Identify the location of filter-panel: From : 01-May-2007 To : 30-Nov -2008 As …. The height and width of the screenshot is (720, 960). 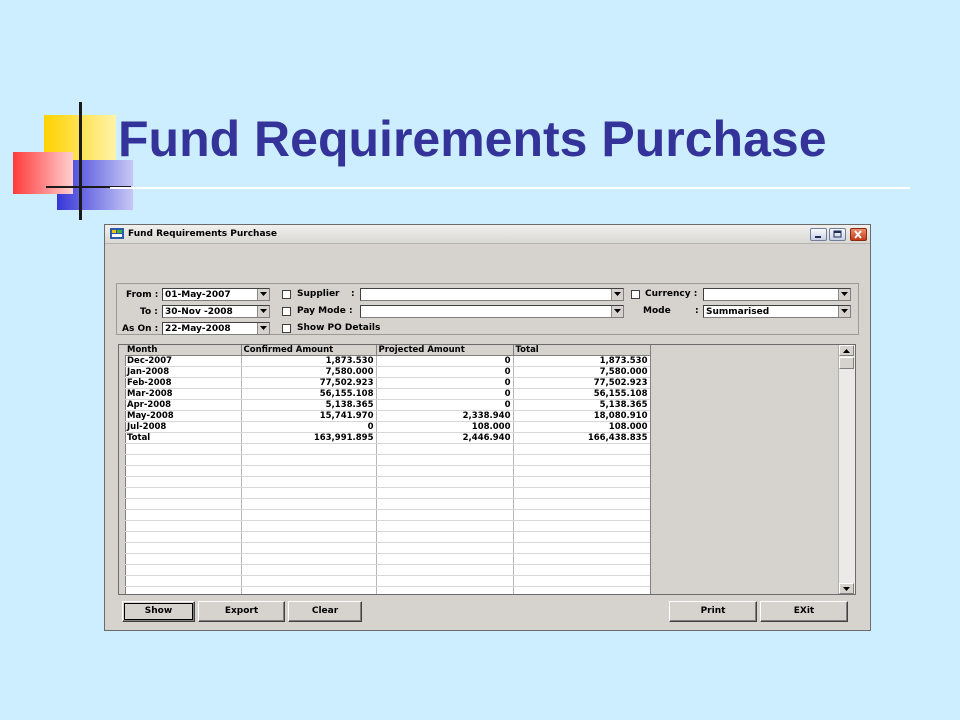
(487, 309).